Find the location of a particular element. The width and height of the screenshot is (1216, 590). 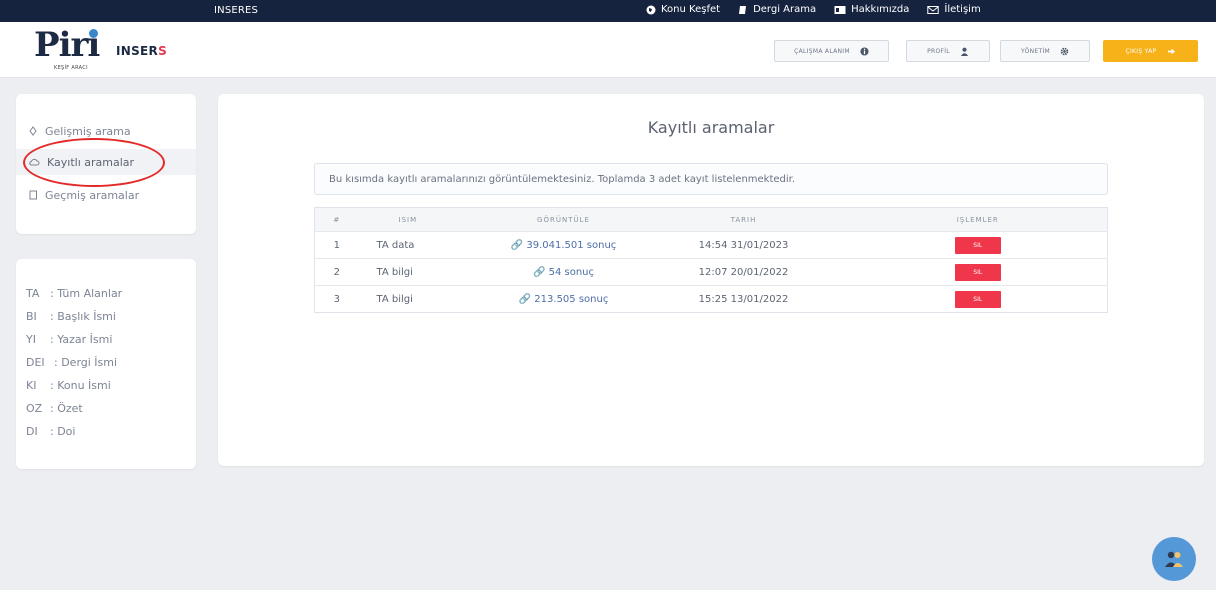

logo-dot-icon is located at coordinates (93, 33).